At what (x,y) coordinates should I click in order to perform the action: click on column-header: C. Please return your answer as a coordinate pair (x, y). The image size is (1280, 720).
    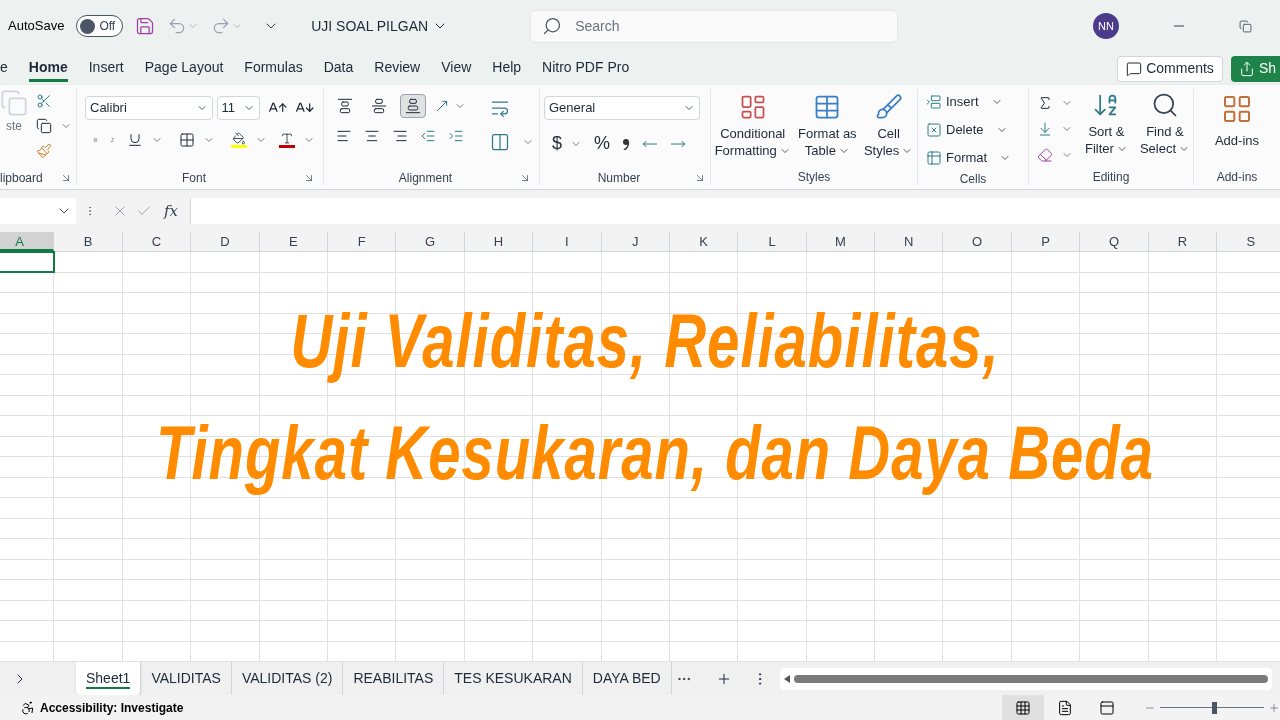
    Looking at the image, I should click on (157, 241).